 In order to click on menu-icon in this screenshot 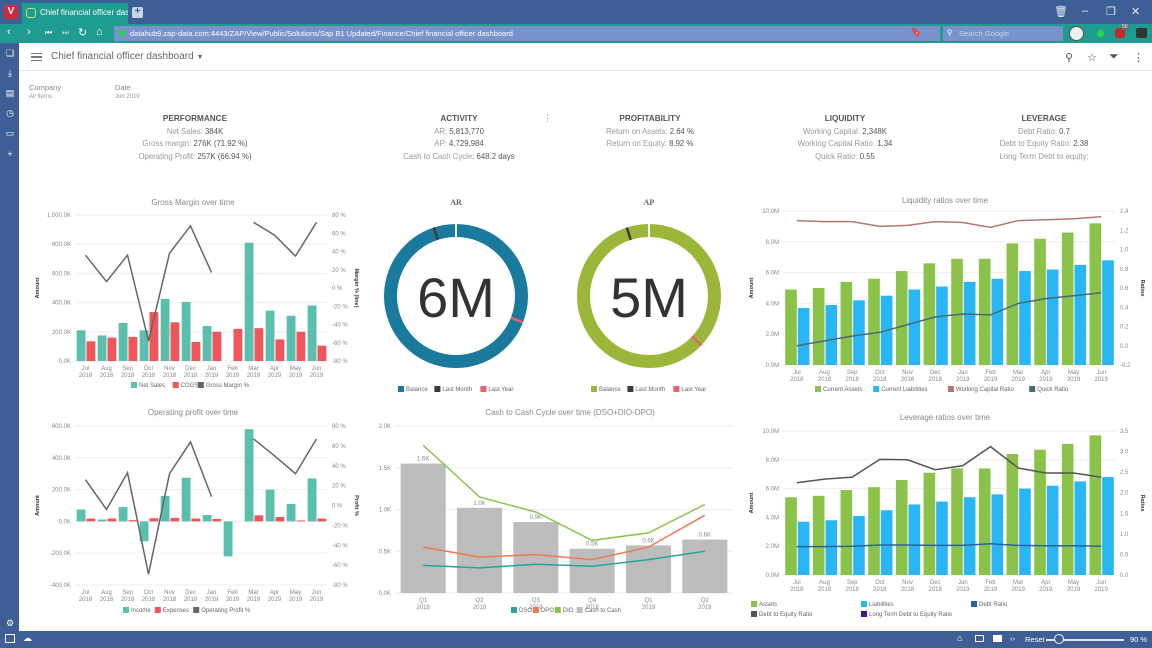, I will do `click(1141, 33)`.